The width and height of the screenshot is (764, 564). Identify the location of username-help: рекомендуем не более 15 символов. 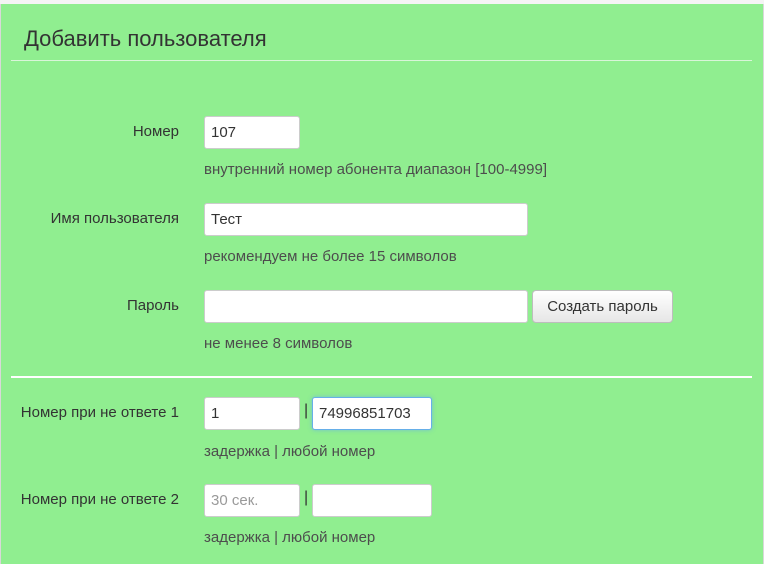
(330, 256).